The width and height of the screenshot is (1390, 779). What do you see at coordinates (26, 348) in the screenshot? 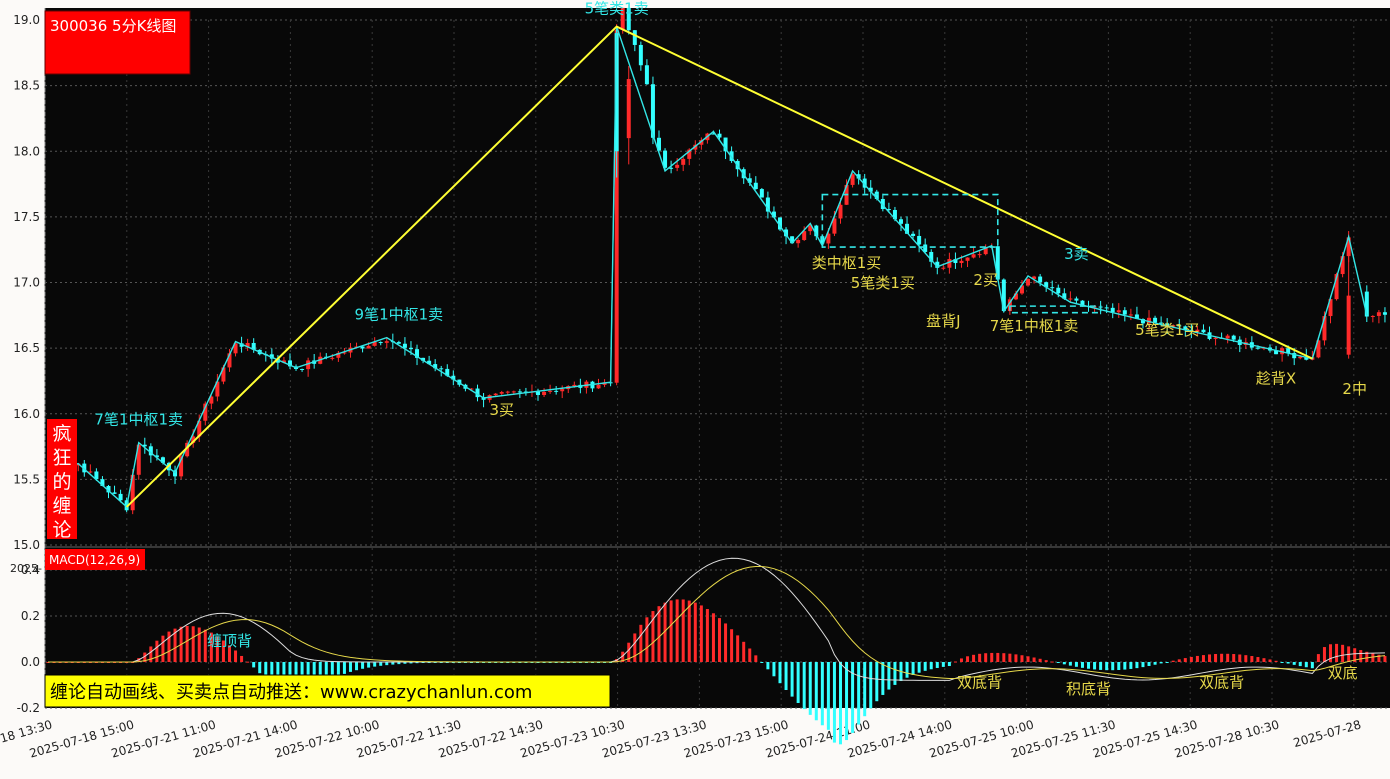
I see `price-tick-label: 16.5` at bounding box center [26, 348].